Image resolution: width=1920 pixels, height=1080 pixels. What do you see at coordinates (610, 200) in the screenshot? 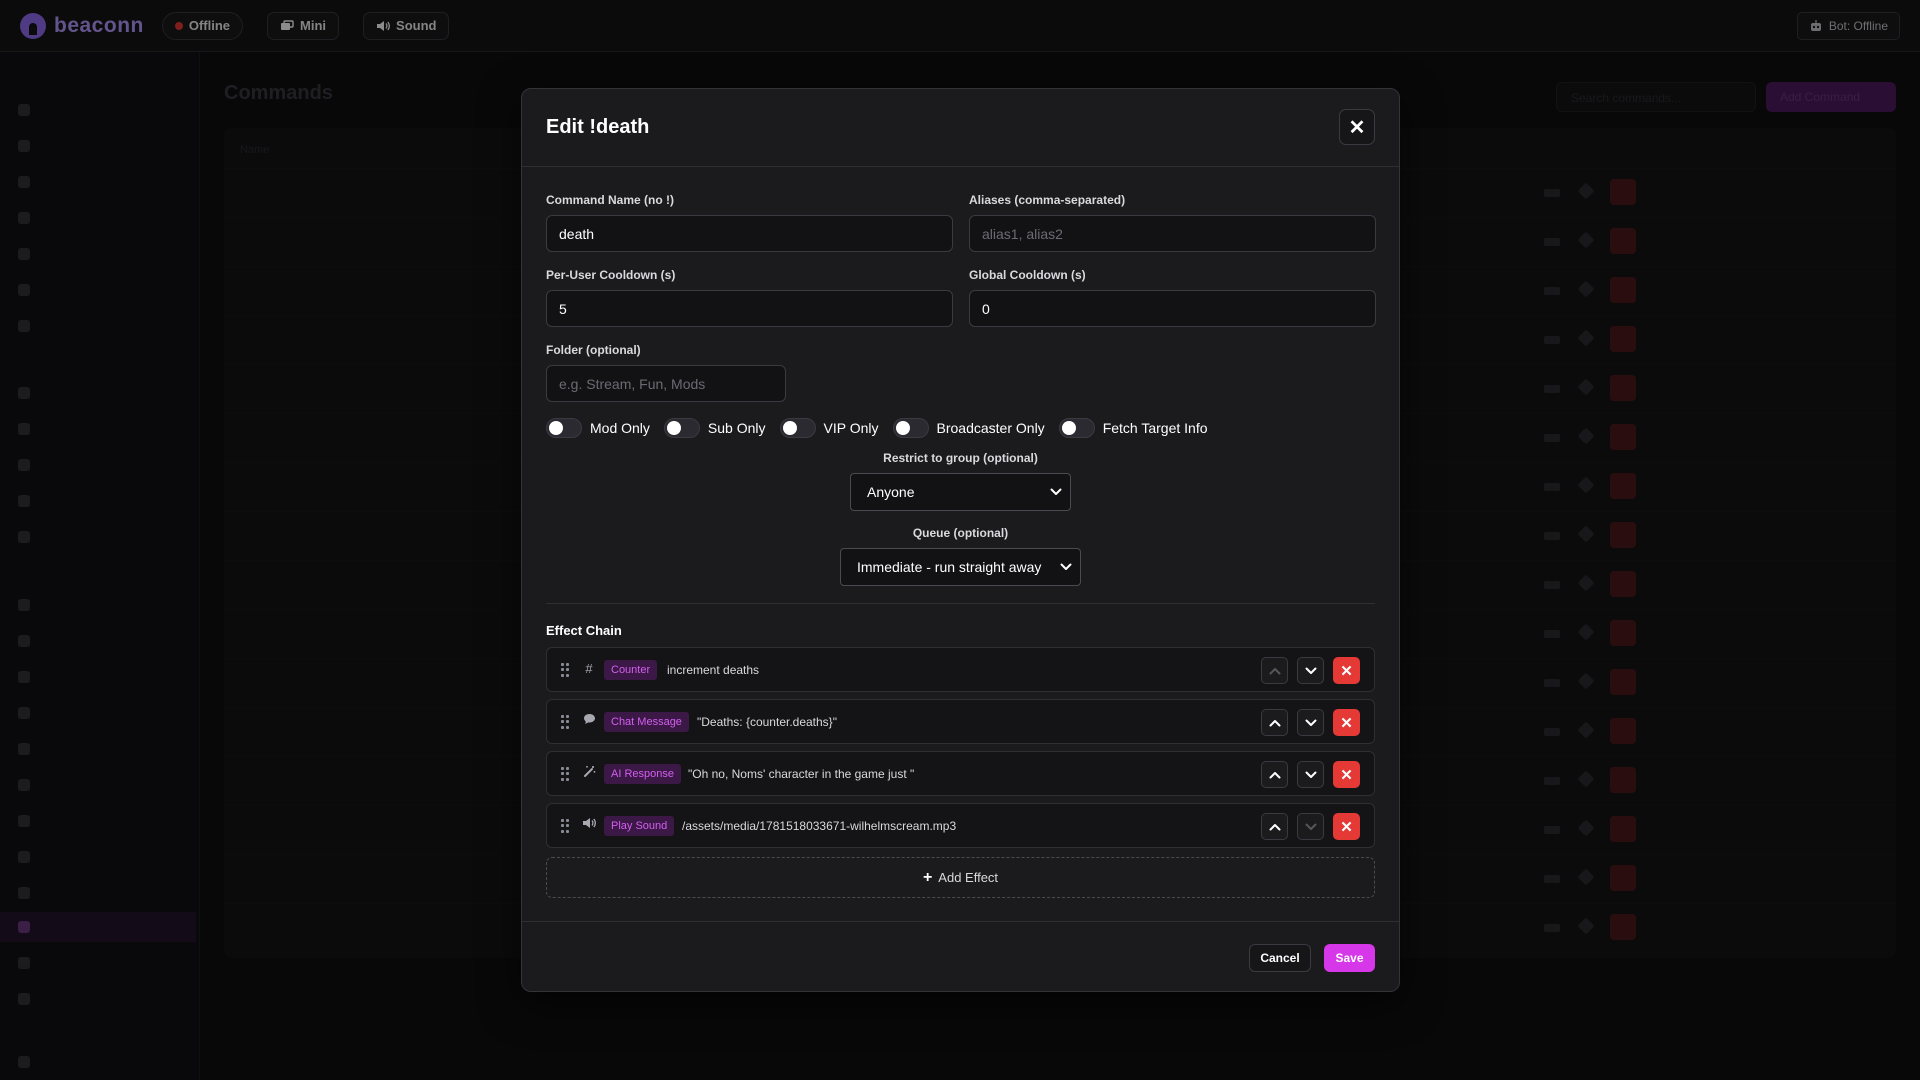
I see `command-name-label: Command Name (no !)` at bounding box center [610, 200].